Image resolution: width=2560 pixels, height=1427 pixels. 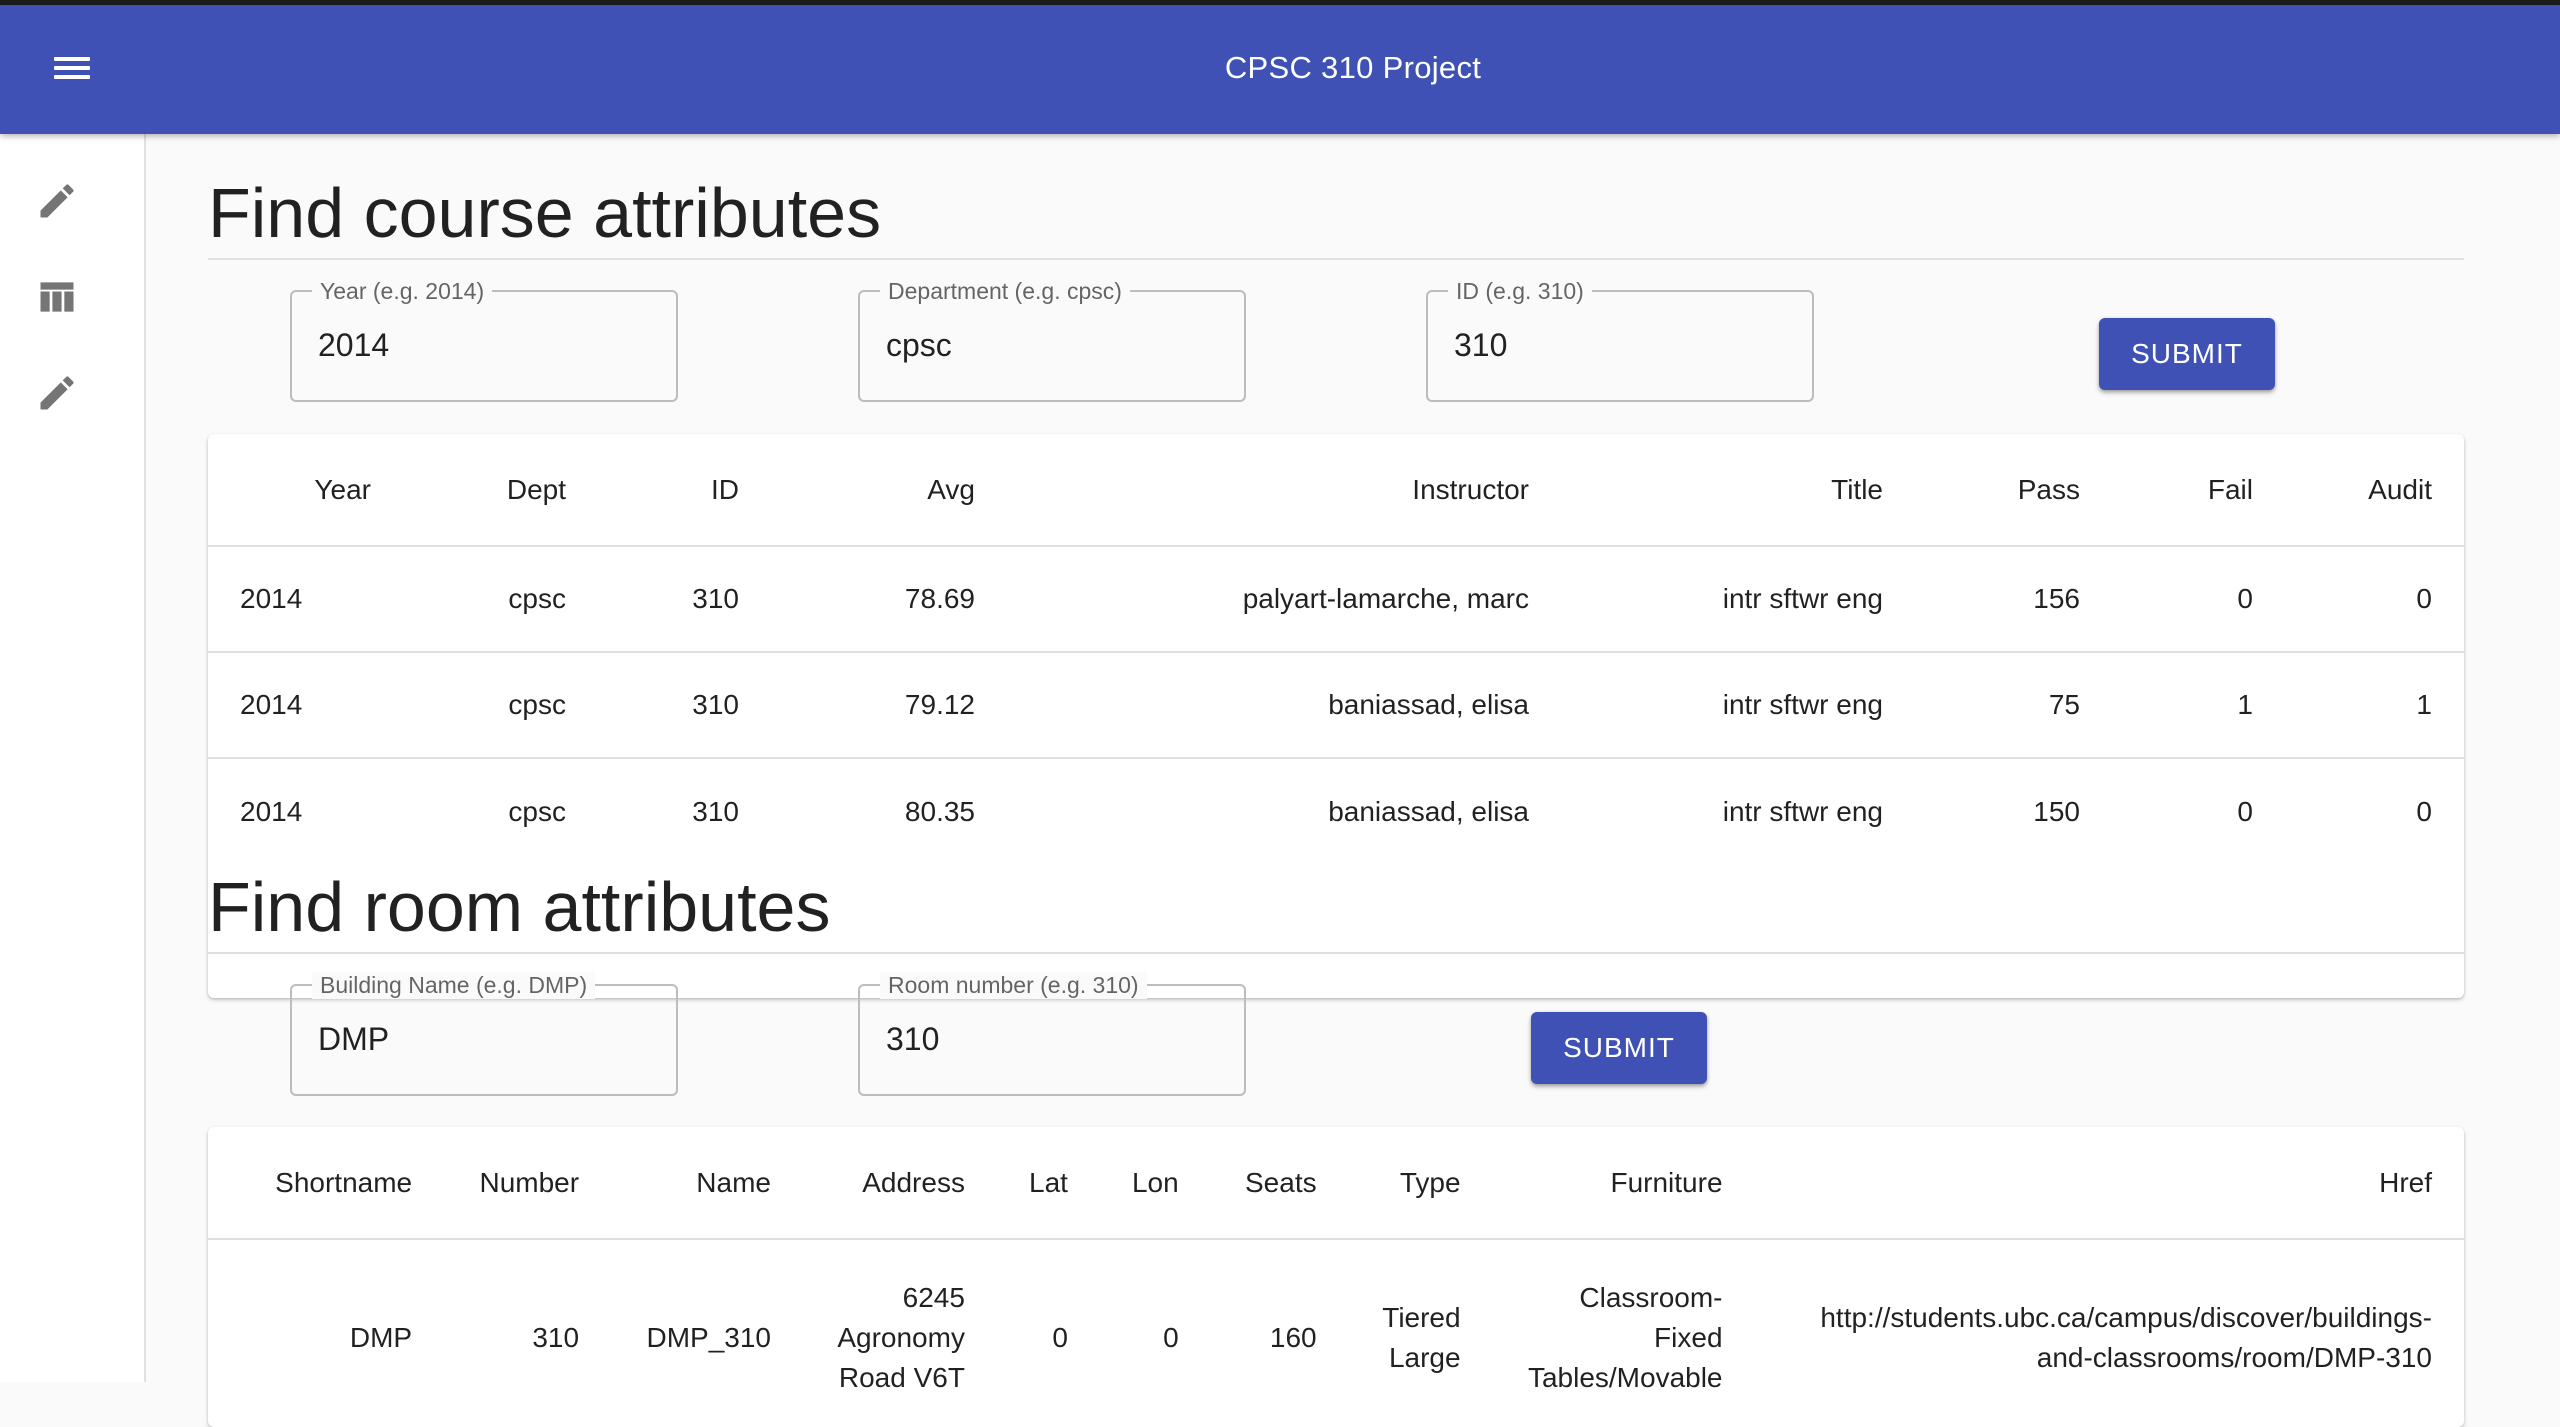 What do you see at coordinates (222, 1333) in the screenshot?
I see `table-cell: er` at bounding box center [222, 1333].